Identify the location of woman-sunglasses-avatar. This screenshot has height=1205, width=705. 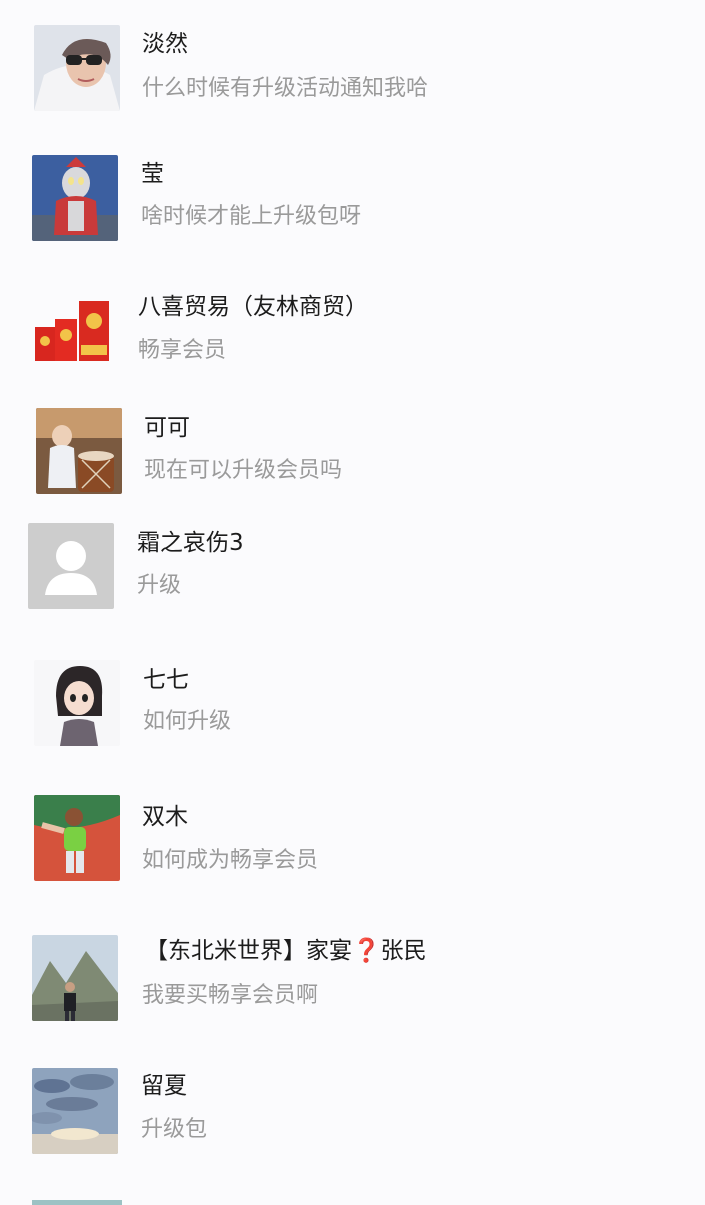
(77, 68).